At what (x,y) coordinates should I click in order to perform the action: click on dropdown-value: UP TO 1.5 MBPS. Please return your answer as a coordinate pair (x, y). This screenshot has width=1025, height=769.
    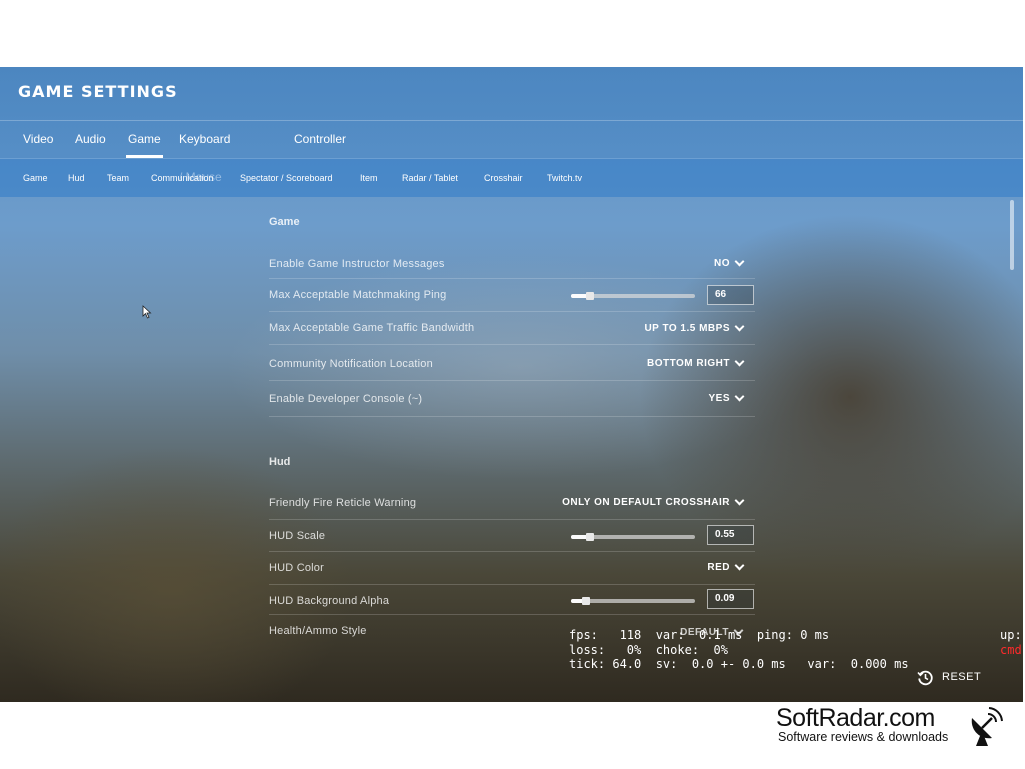
    Looking at the image, I should click on (687, 328).